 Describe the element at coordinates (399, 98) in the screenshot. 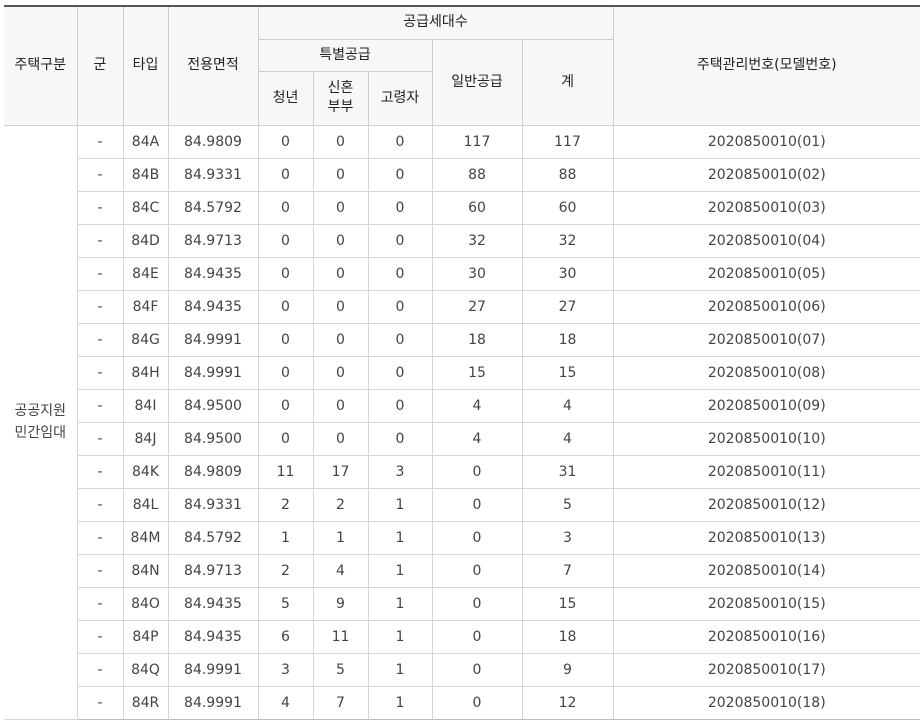

I see `header-elderly: 고령자` at that location.